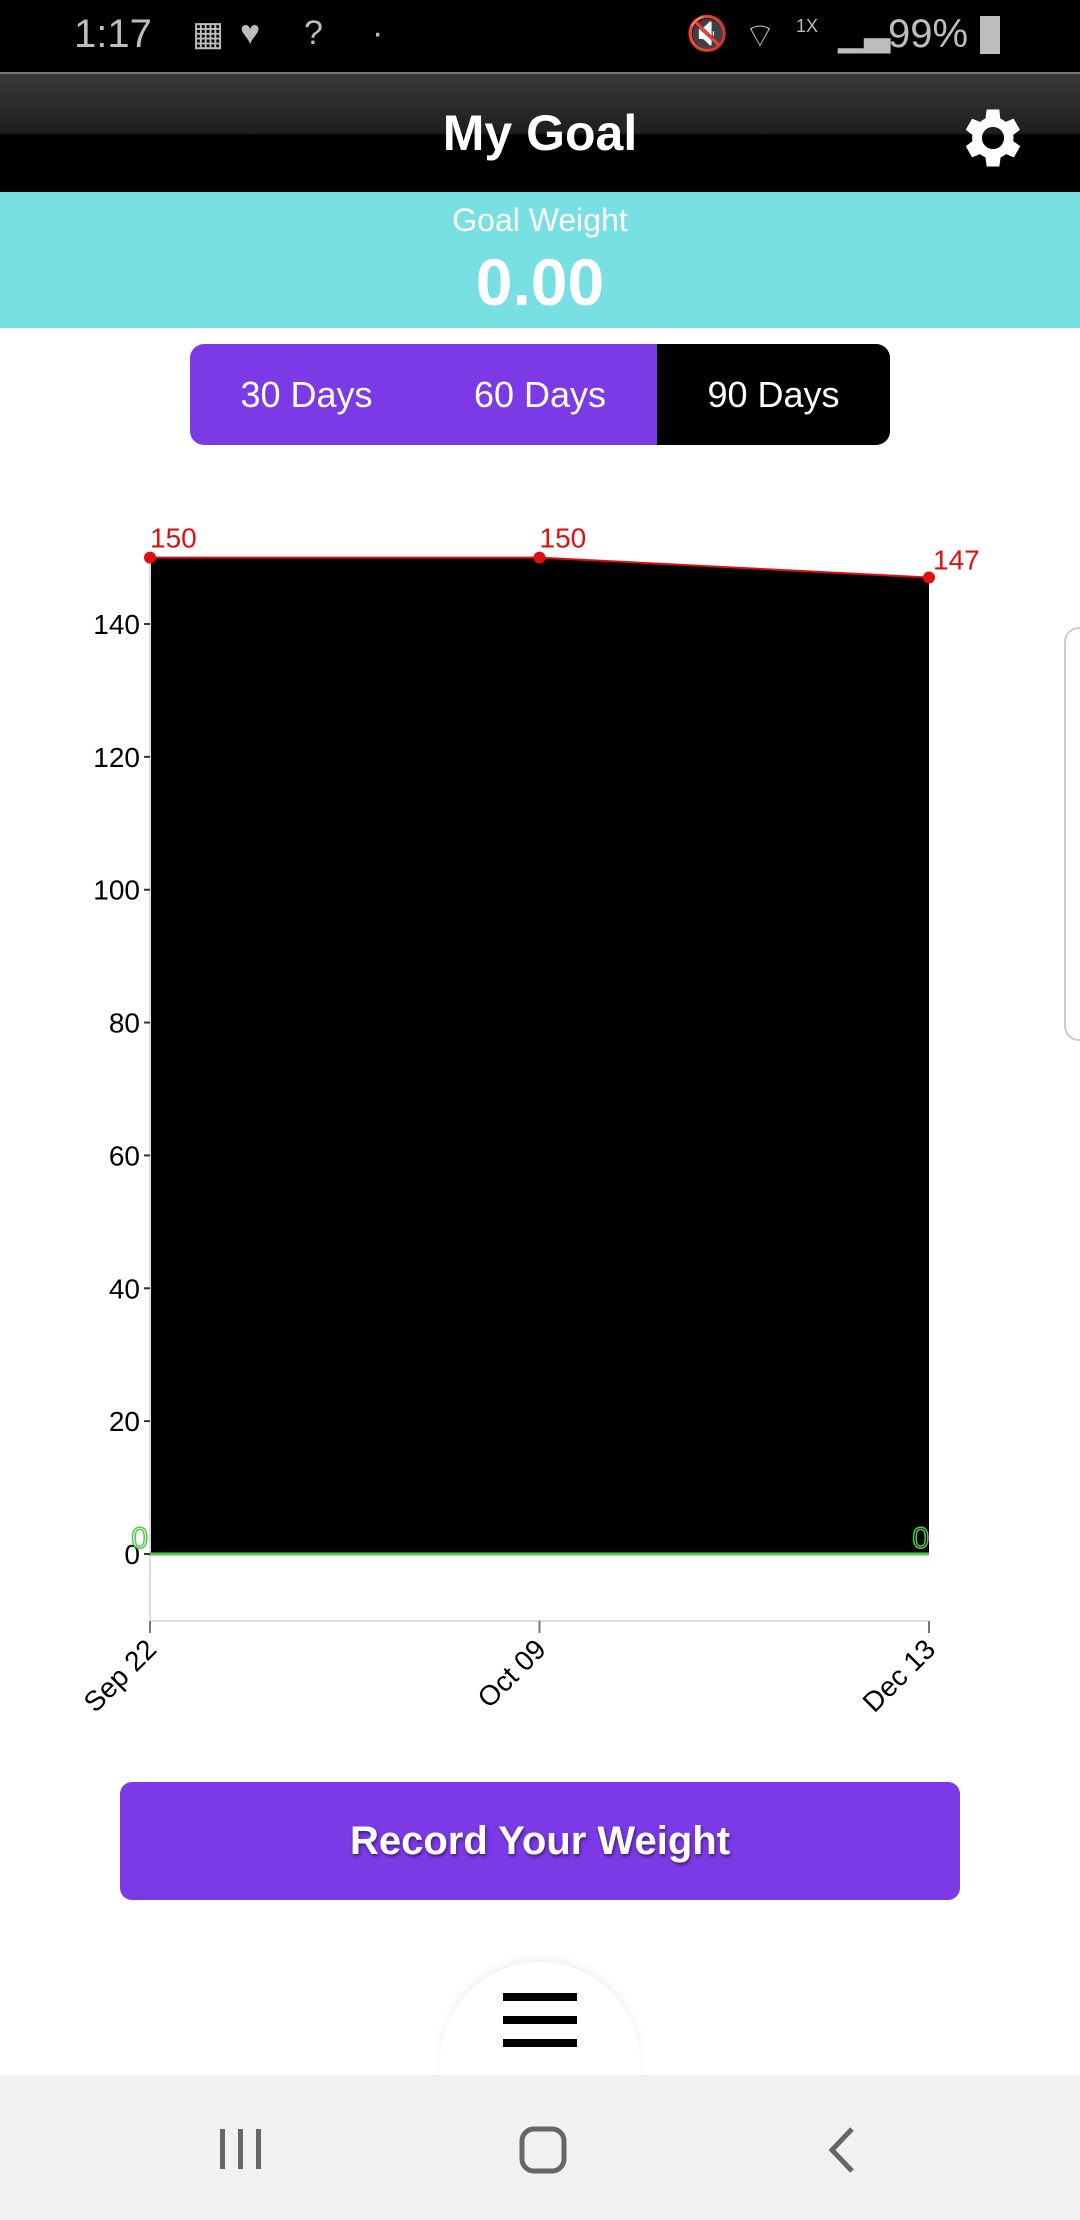  I want to click on y-tick-label: 80, so click(124, 1023).